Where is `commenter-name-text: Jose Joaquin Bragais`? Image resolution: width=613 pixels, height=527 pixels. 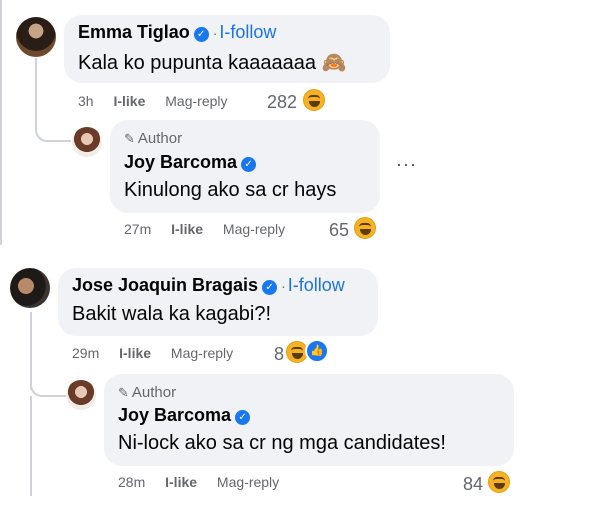 commenter-name-text: Jose Joaquin Bragais is located at coordinates (165, 285).